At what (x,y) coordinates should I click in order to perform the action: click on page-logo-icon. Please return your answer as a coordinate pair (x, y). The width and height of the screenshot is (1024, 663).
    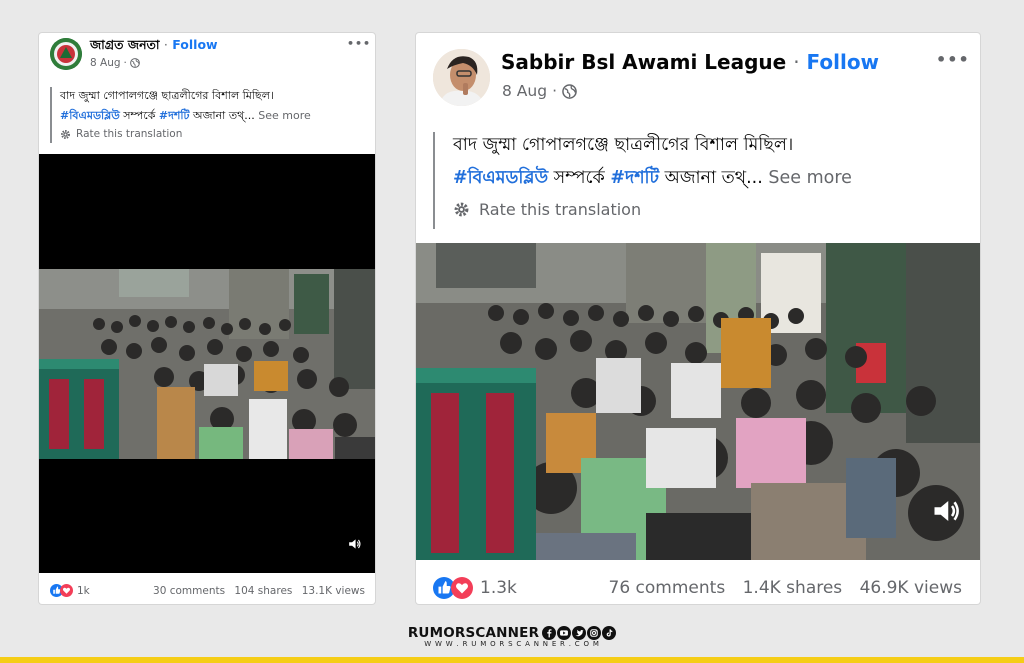
    Looking at the image, I should click on (66, 54).